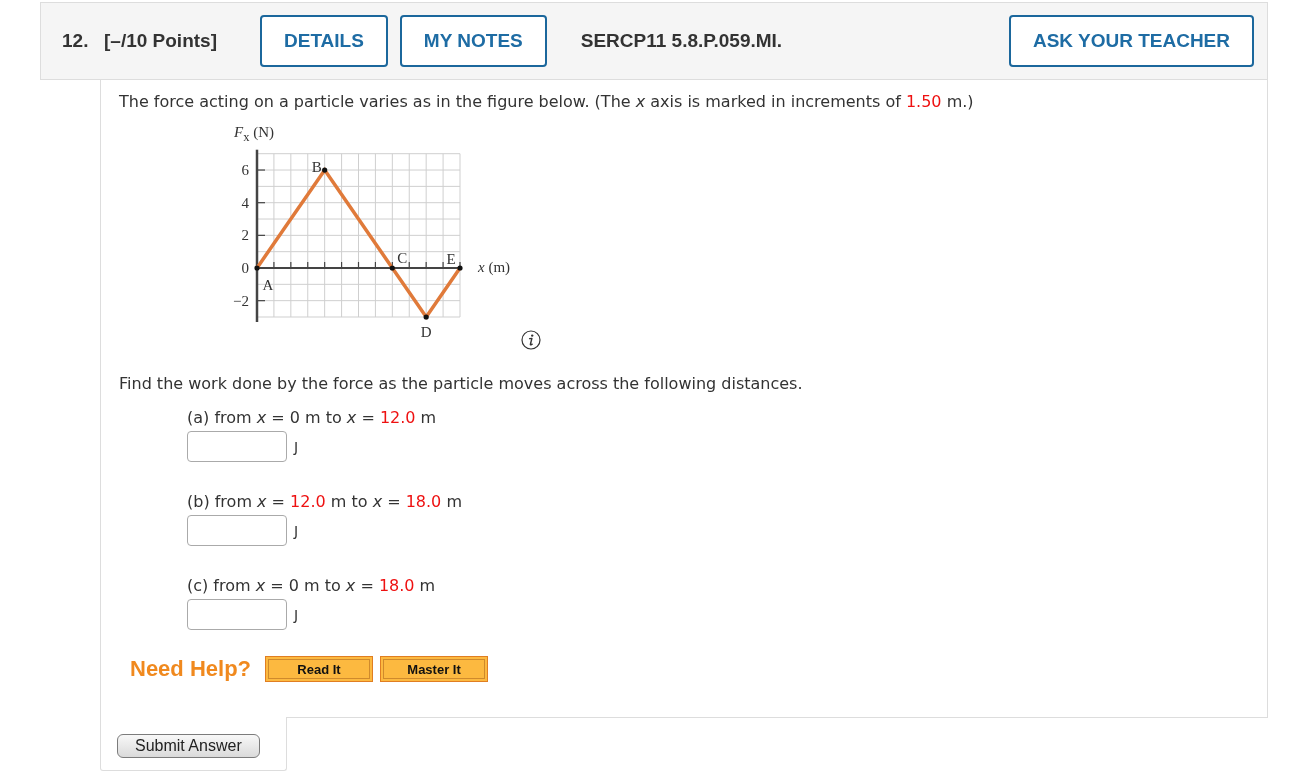 This screenshot has width=1290, height=784. What do you see at coordinates (245, 170) in the screenshot?
I see `tick-label: 6` at bounding box center [245, 170].